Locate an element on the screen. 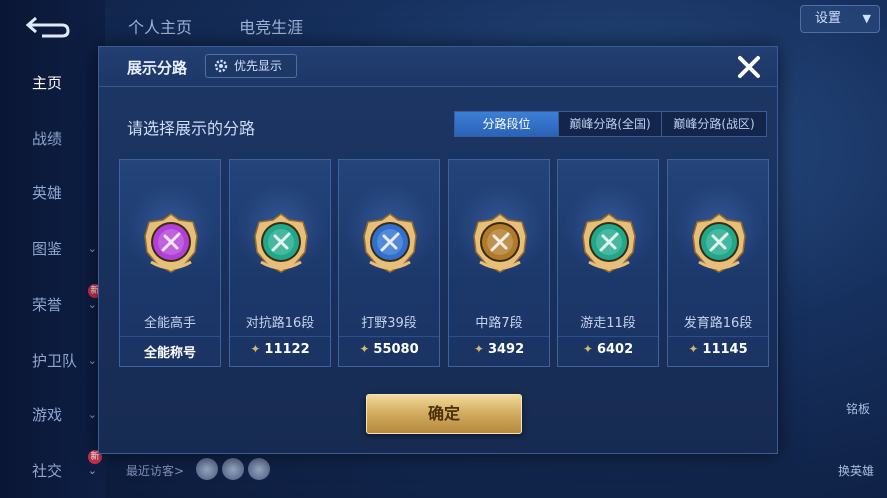 This screenshot has width=887, height=498. nav-item: 战绩 is located at coordinates (52, 139).